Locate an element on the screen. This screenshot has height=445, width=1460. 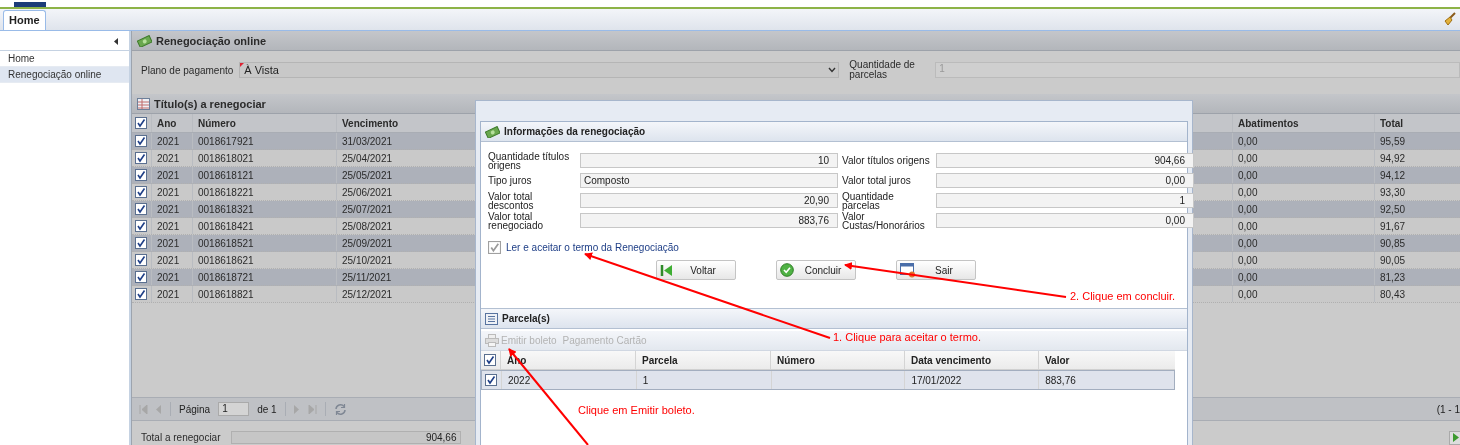
tab: Home is located at coordinates (24, 20).